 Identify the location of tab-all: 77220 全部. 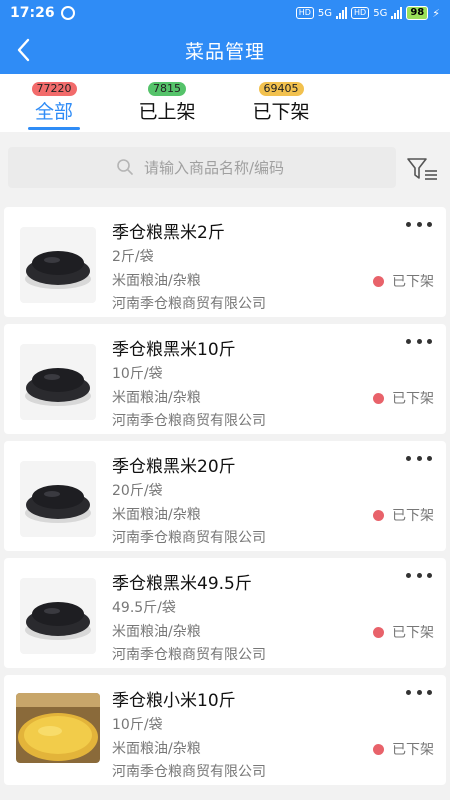
(54, 103).